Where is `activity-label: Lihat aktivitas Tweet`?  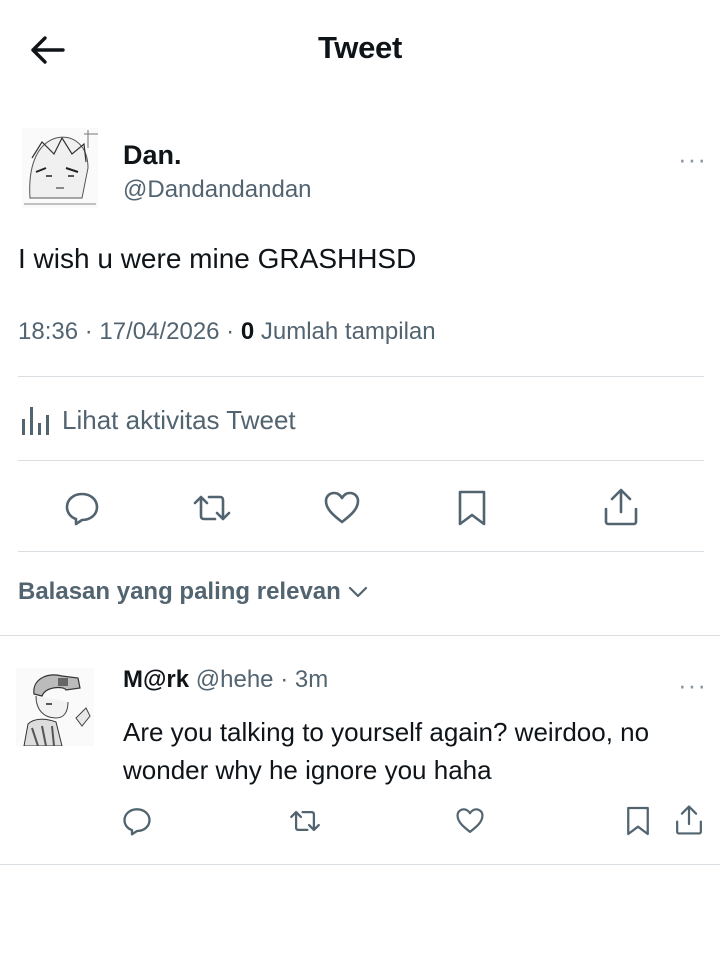 activity-label: Lihat aktivitas Tweet is located at coordinates (179, 419).